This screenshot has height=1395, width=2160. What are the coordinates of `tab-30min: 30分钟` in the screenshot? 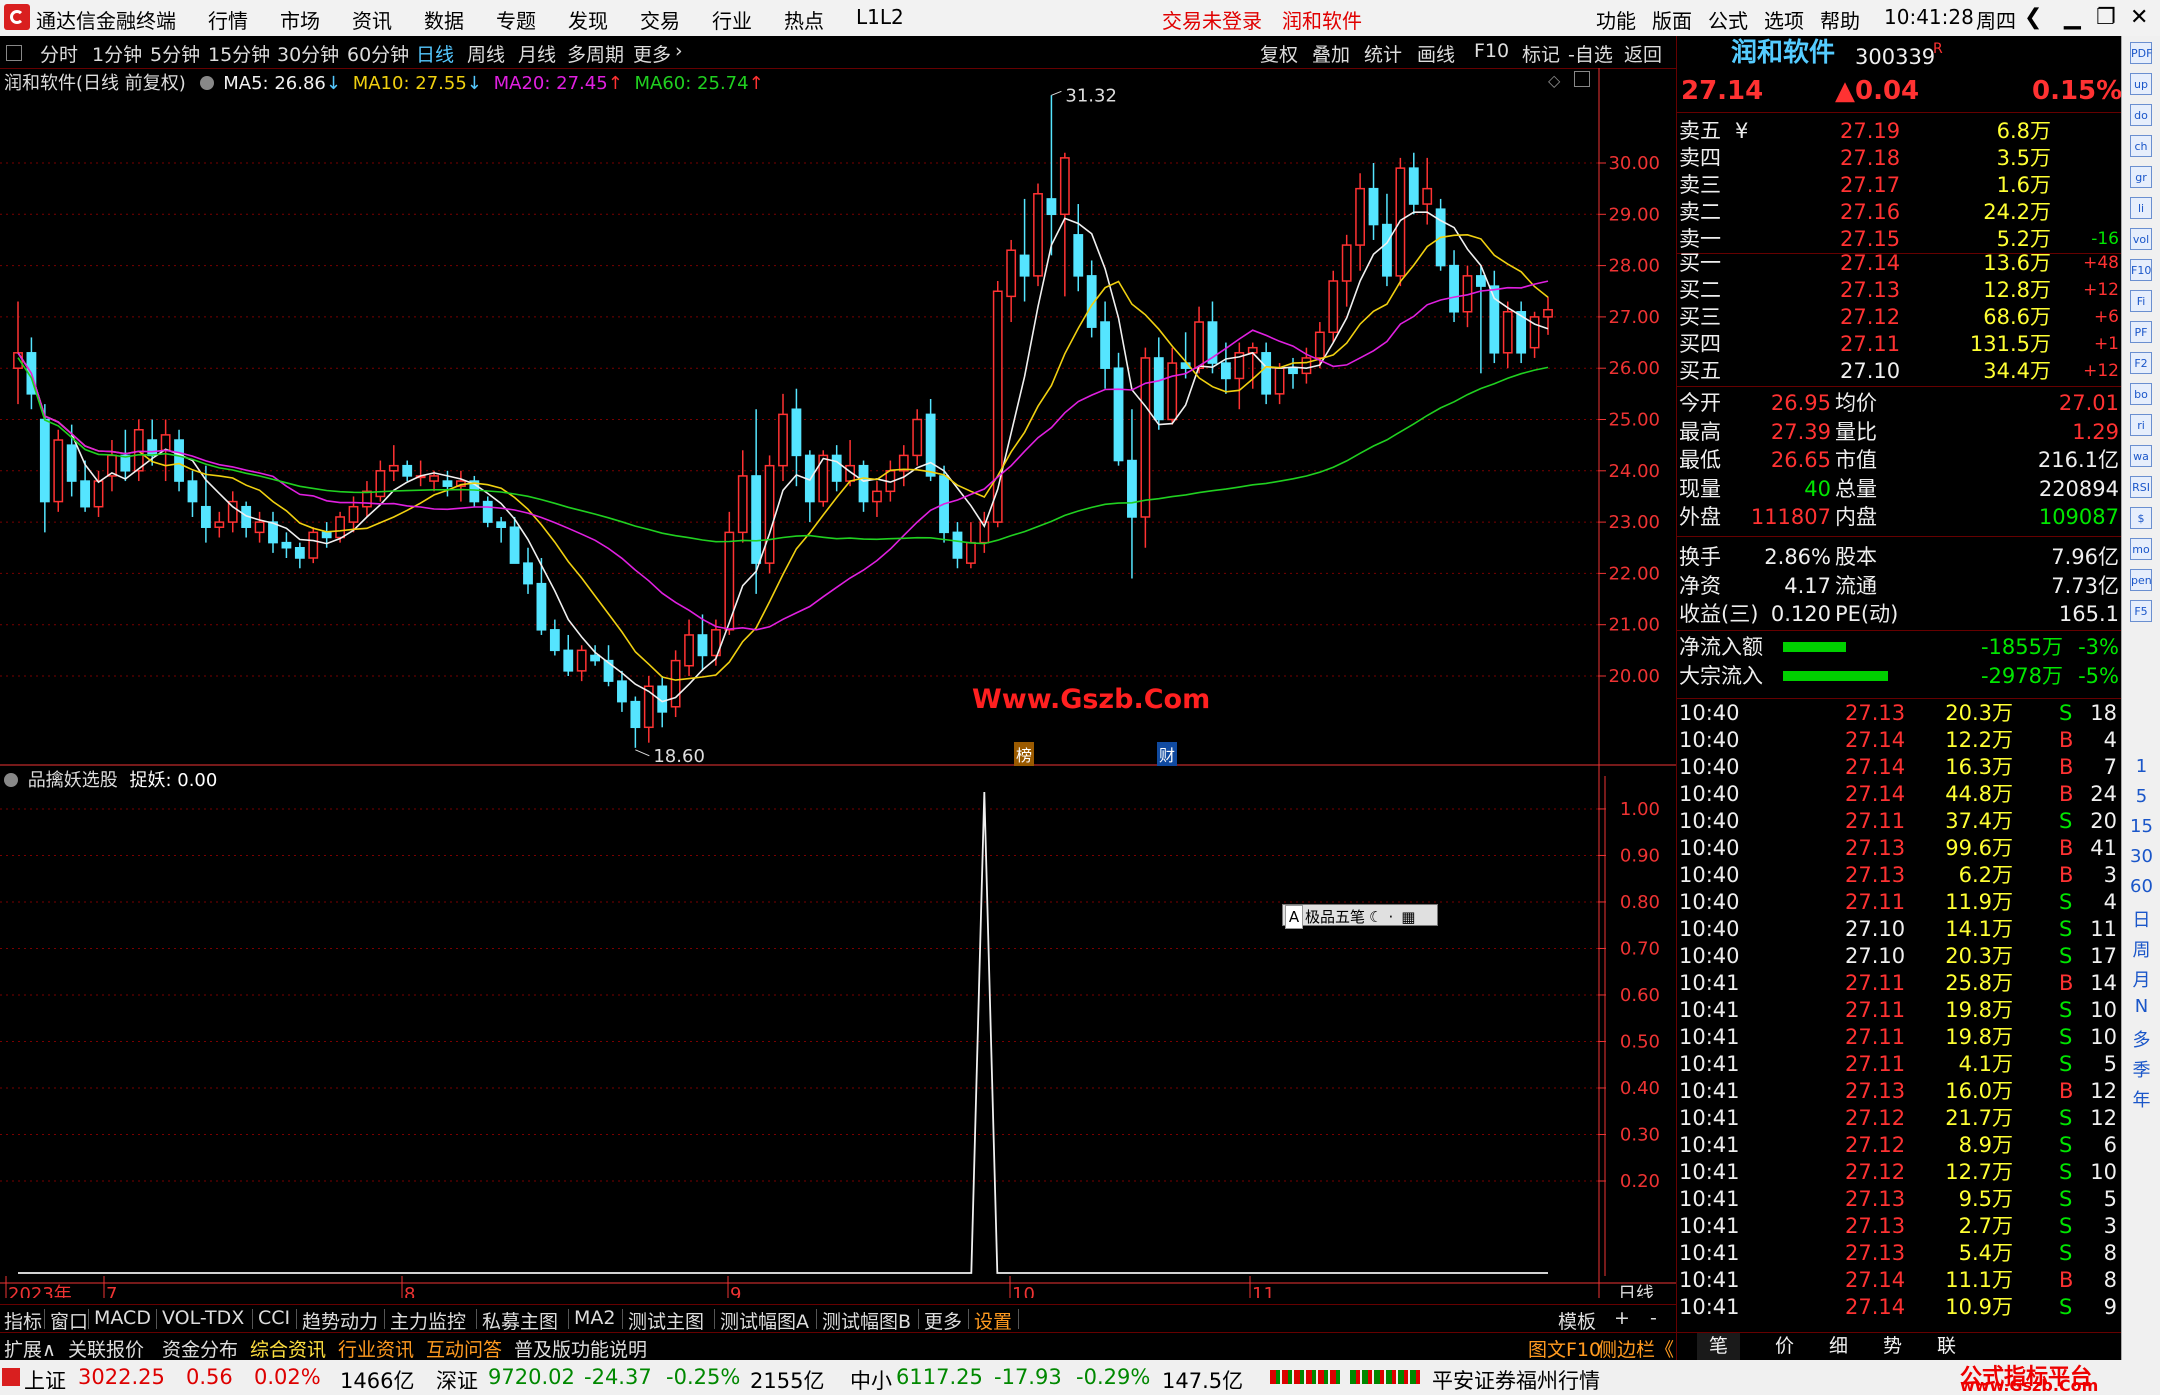 It's located at (308, 53).